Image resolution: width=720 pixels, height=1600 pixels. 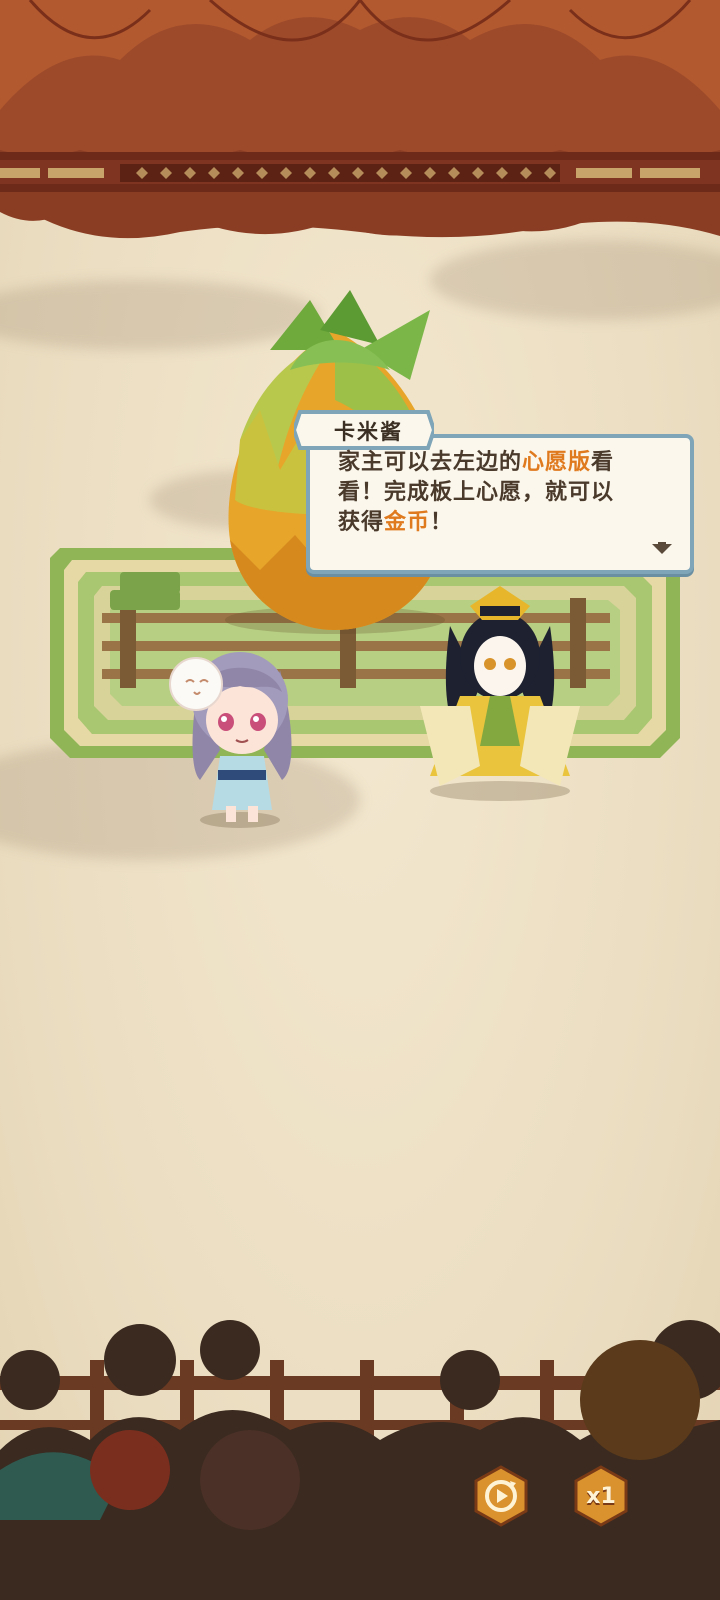 What do you see at coordinates (575, 280) in the screenshot?
I see `mist-cloud` at bounding box center [575, 280].